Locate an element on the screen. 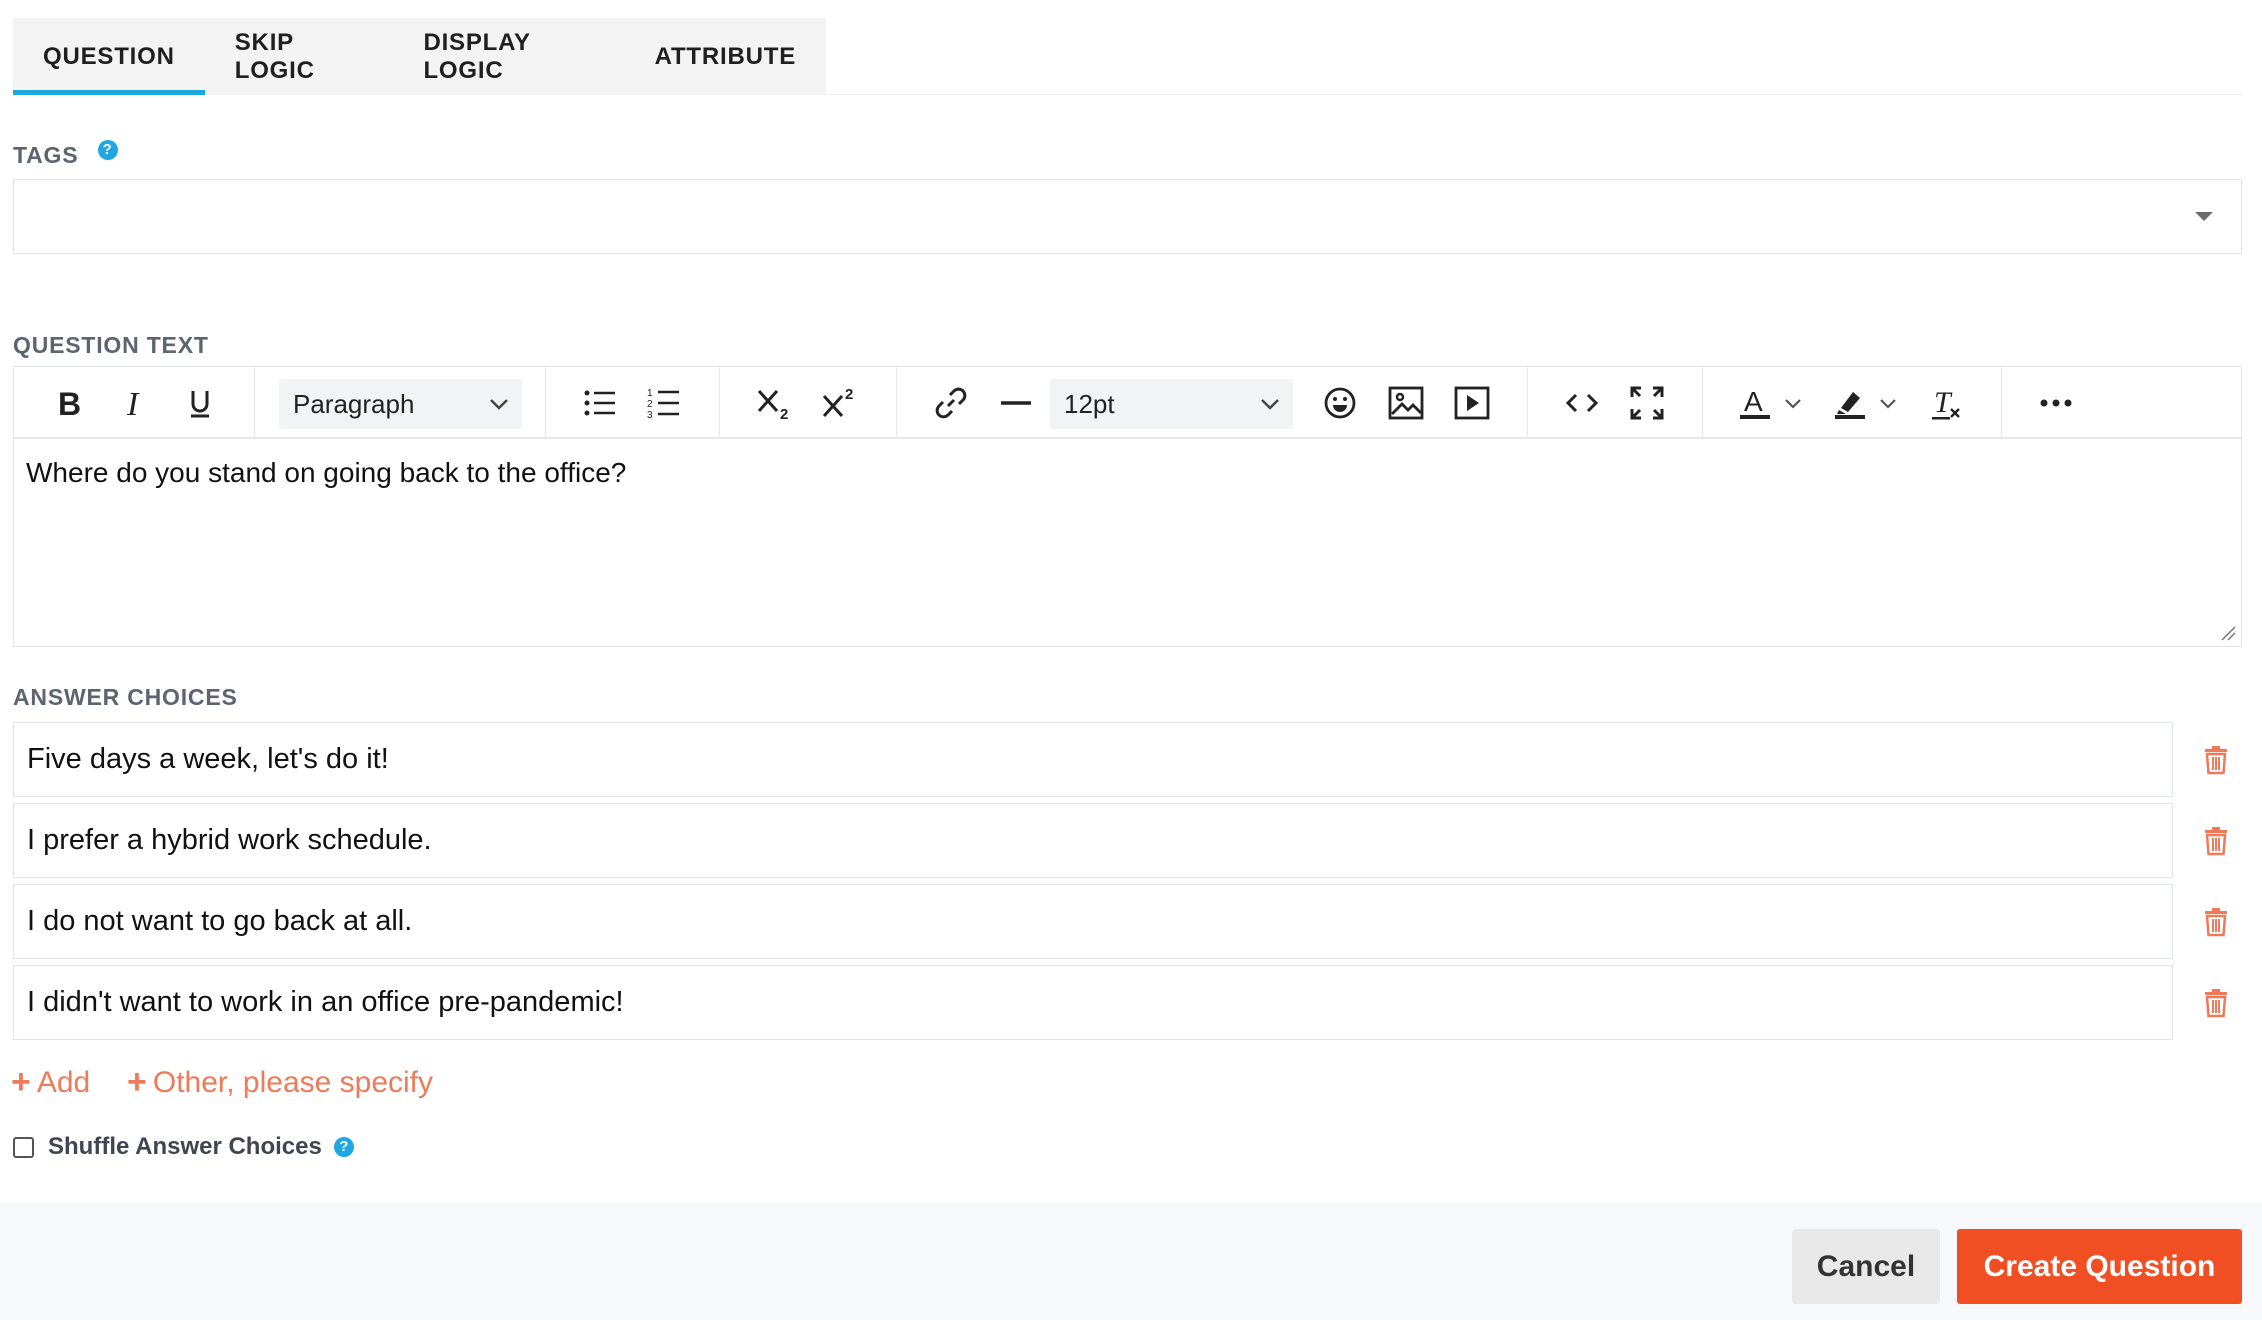 Image resolution: width=2262 pixels, height=1320 pixels. svg-text: A is located at coordinates (1753, 401).